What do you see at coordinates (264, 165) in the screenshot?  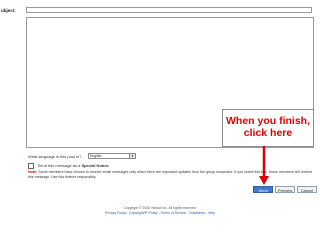 I see `arrow-down-icon` at bounding box center [264, 165].